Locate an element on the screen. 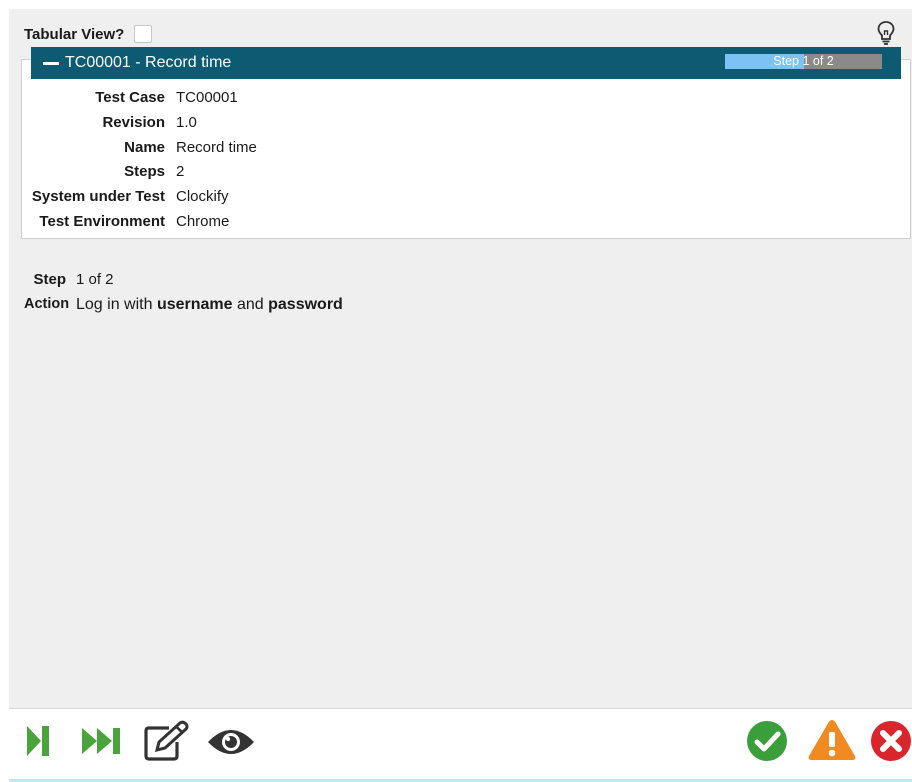 This screenshot has height=782, width=912. step-value: 1 of 2 is located at coordinates (95, 279).